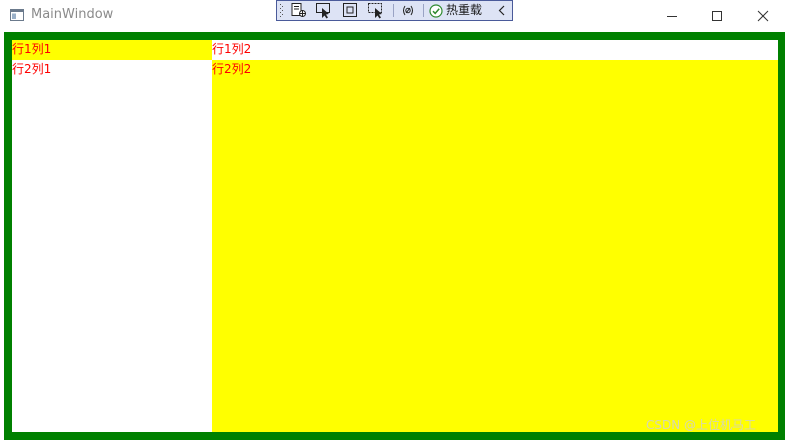 The height and width of the screenshot is (440, 785). Describe the element at coordinates (232, 69) in the screenshot. I see `cell-text: 行2列2` at that location.